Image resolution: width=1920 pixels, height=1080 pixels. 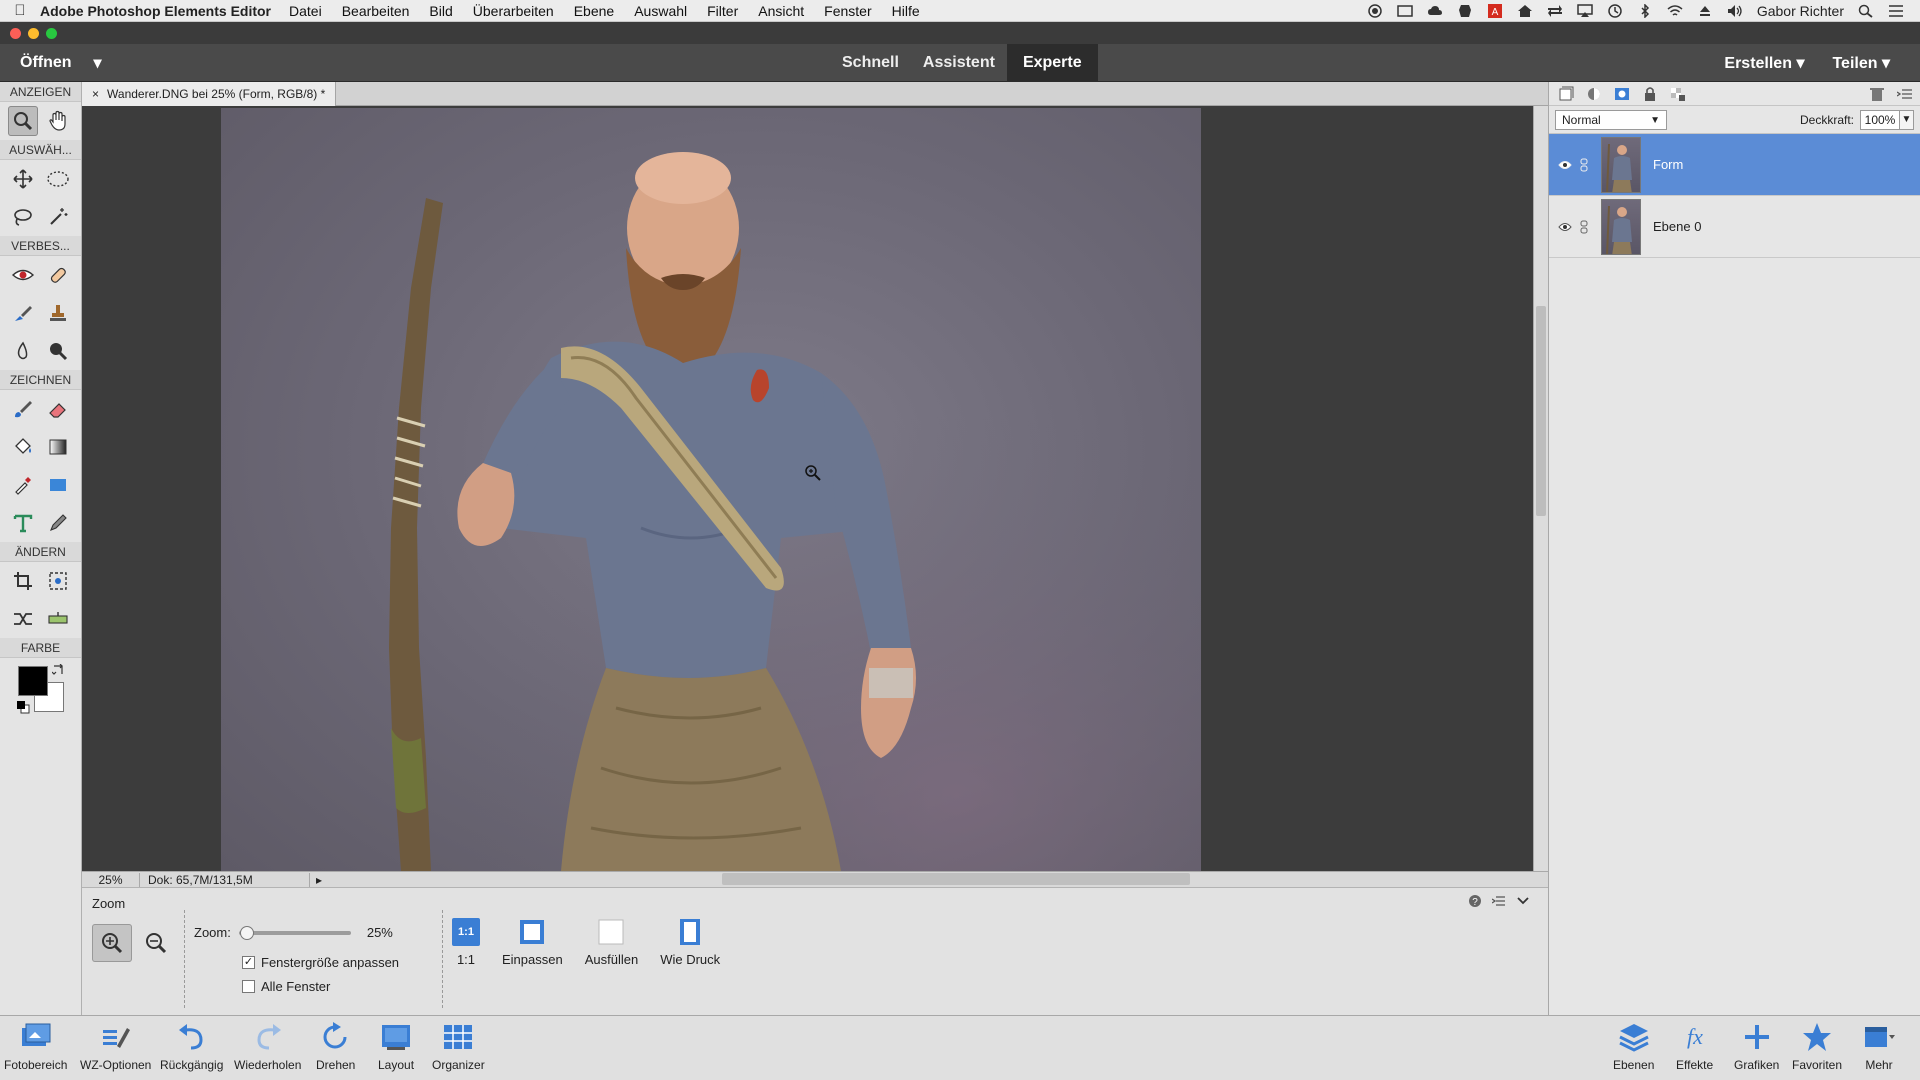 I want to click on layers-panel-button: Ebenen, so click(x=1633, y=1046).